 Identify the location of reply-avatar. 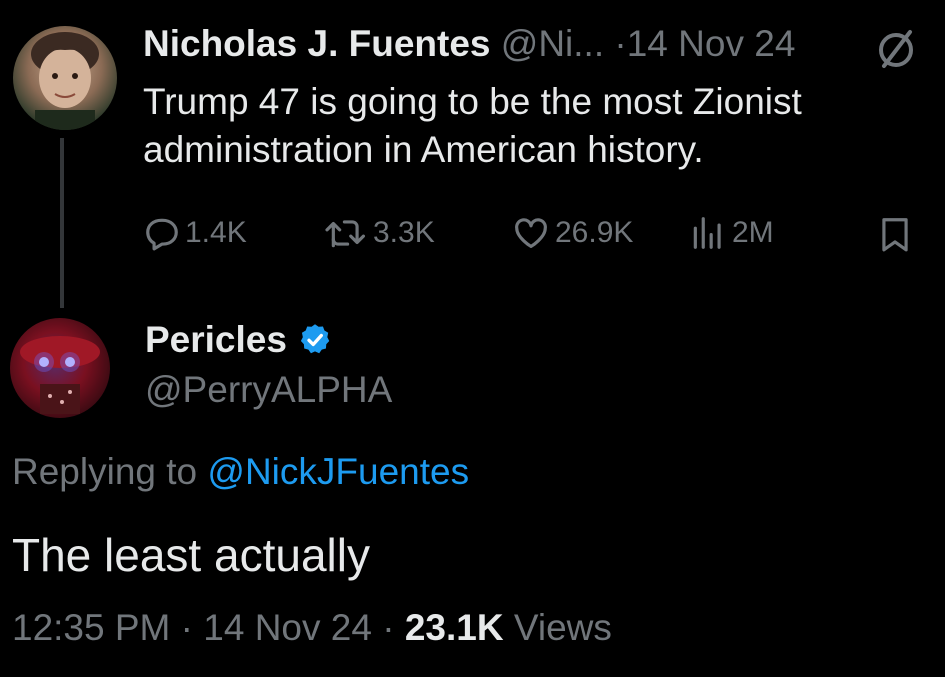
(60, 368).